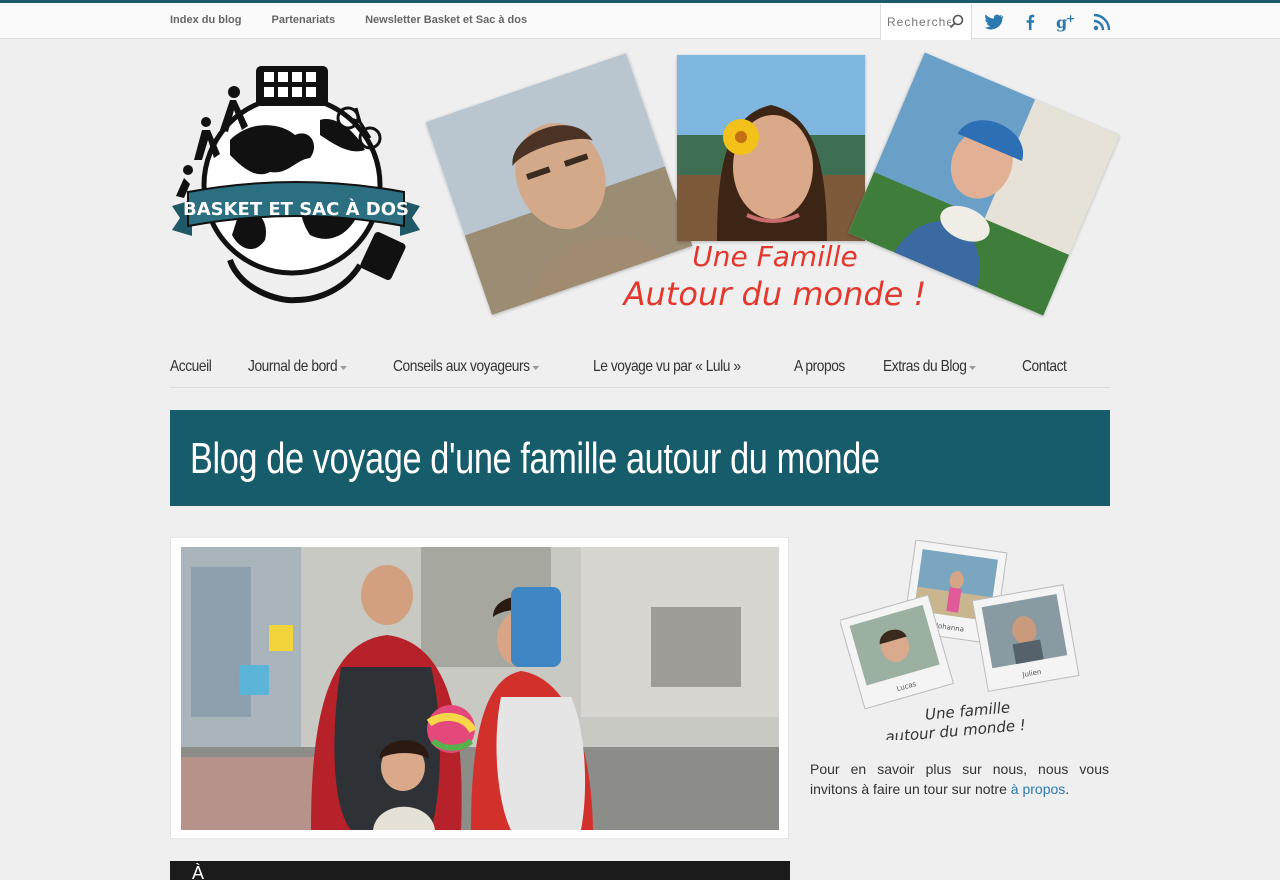  I want to click on nav-item-conseils: Conseils aux voyageurs, so click(466, 368).